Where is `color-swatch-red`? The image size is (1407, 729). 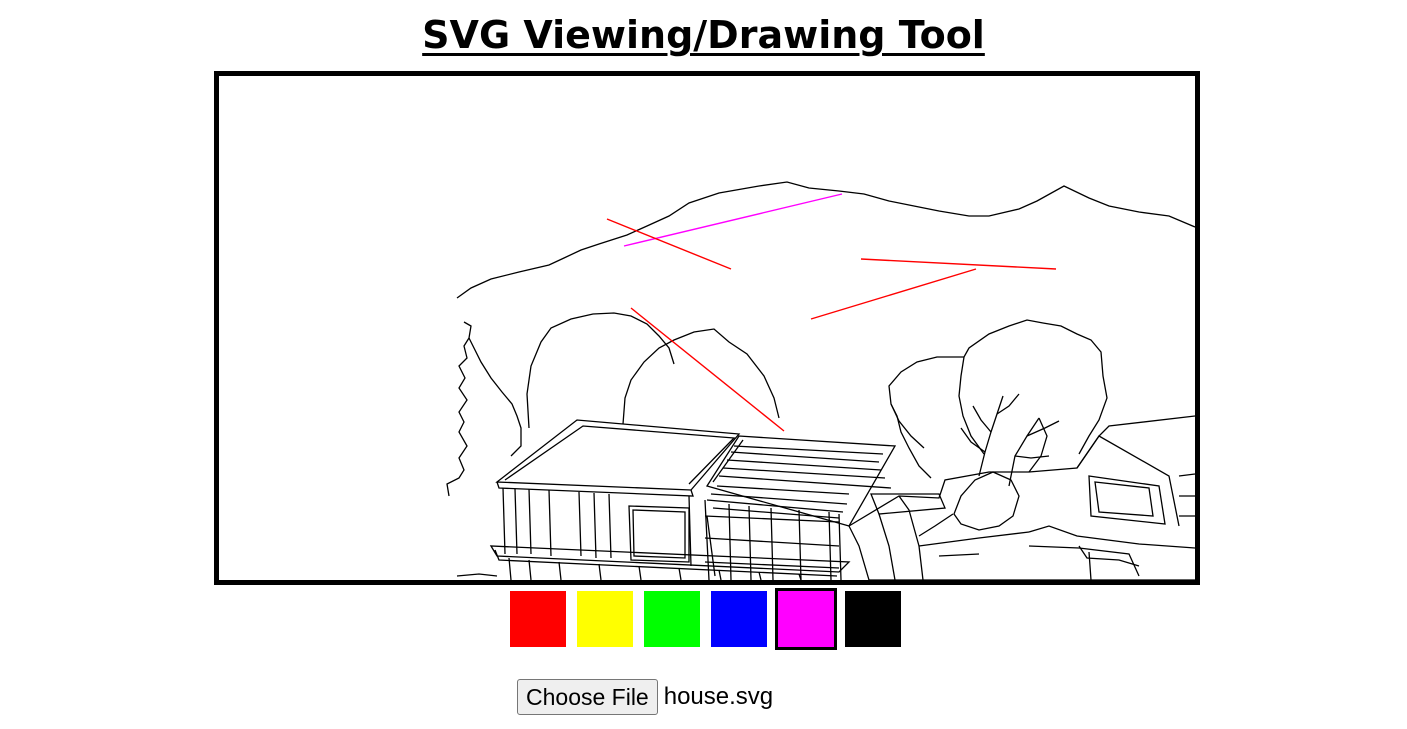
color-swatch-red is located at coordinates (538, 619).